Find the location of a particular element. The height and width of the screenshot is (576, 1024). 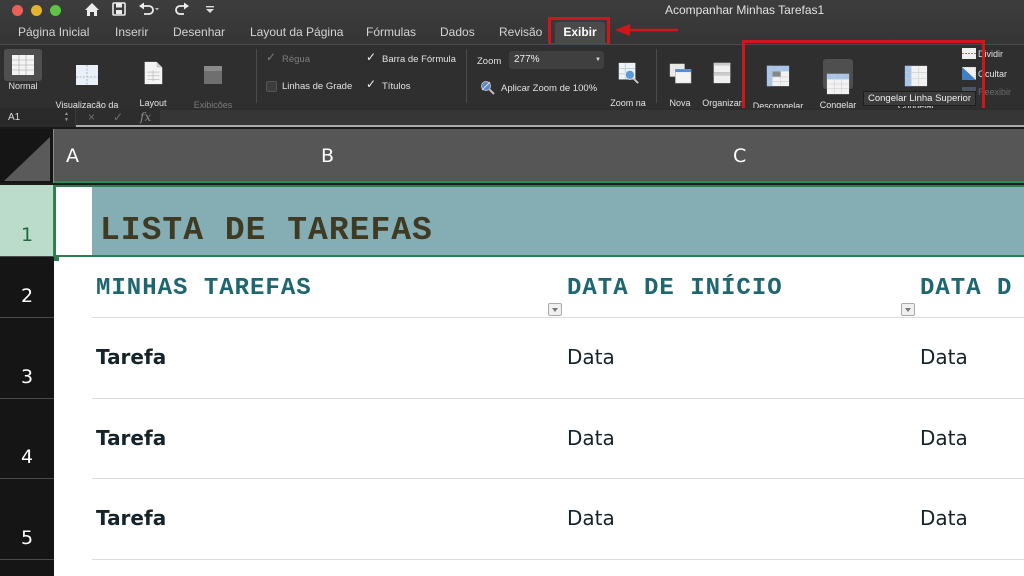

name-box-value: A1 is located at coordinates (14, 117).